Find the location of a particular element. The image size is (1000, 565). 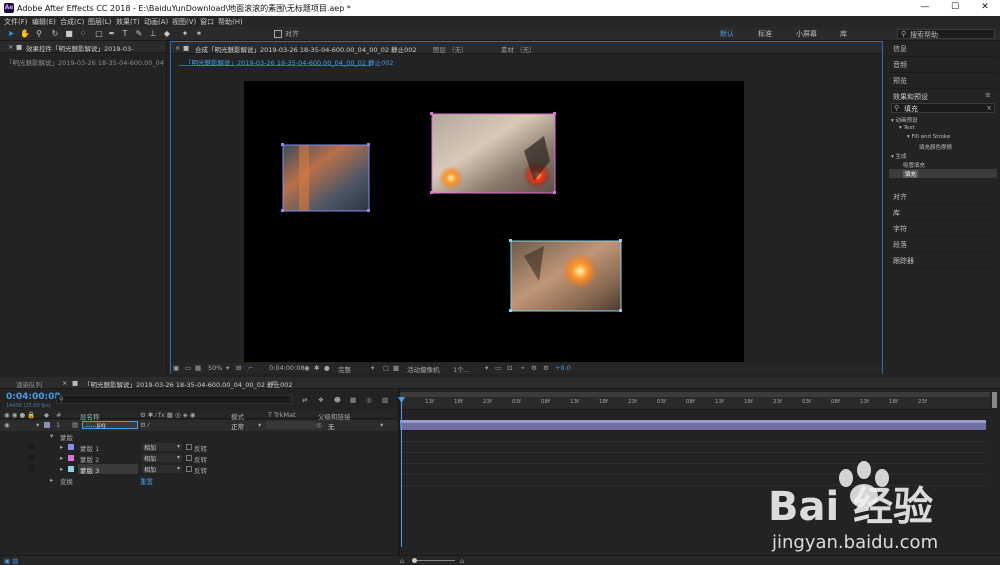

expand-arrow-icon: ▾ is located at coordinates (51, 436).